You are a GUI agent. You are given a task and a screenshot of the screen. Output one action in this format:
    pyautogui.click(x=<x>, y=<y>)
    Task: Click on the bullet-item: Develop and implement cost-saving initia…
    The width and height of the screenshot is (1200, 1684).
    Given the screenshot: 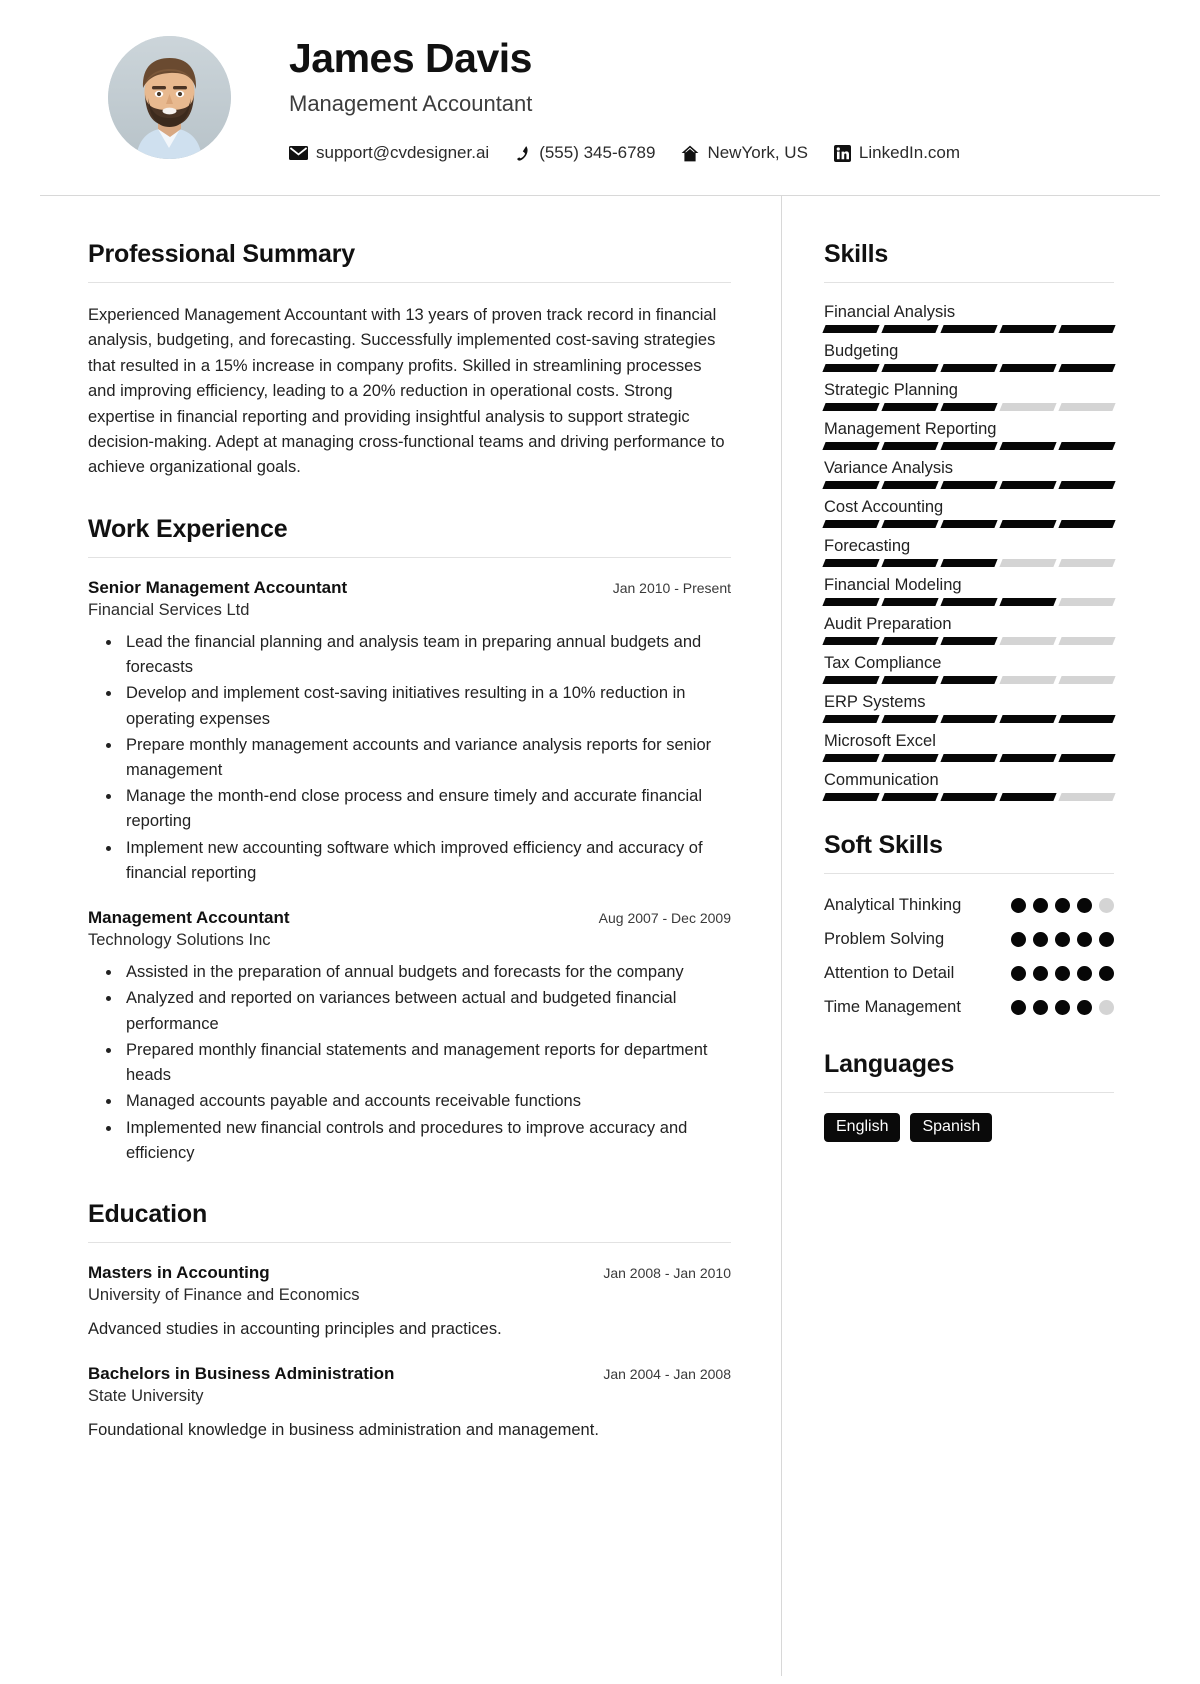 What is the action you would take?
    pyautogui.click(x=426, y=706)
    